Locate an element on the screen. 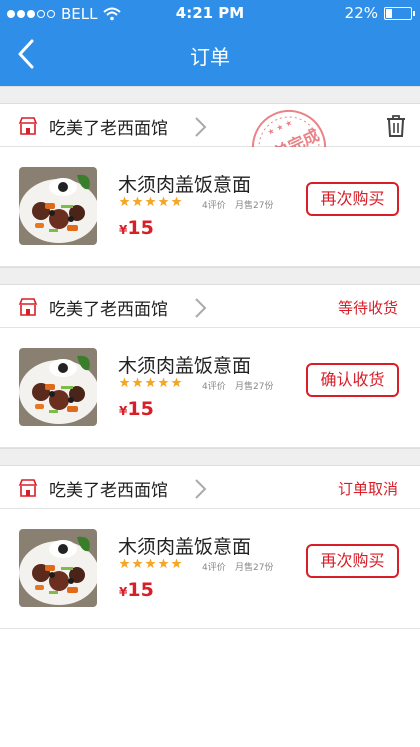 This screenshot has height=747, width=420. order-header: 吃美了老西面馆 订单完成 ★ ★ ★ ★ ★ ★ is located at coordinates (210, 144).